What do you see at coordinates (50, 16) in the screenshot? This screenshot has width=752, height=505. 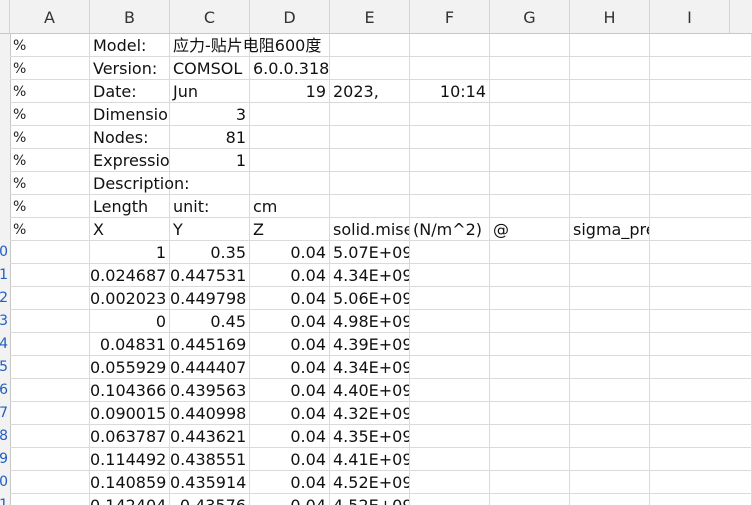 I see `column-header-a: A` at bounding box center [50, 16].